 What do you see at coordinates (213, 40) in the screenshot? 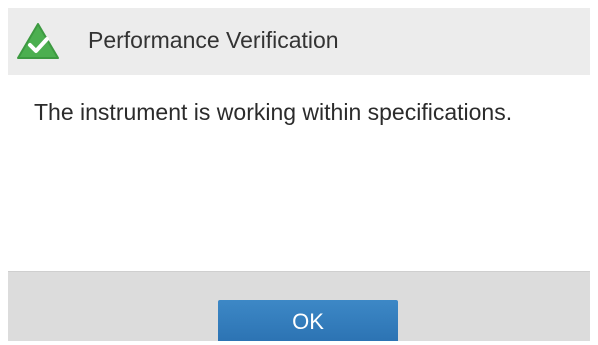
I see `dialog-title: Performance Verification` at bounding box center [213, 40].